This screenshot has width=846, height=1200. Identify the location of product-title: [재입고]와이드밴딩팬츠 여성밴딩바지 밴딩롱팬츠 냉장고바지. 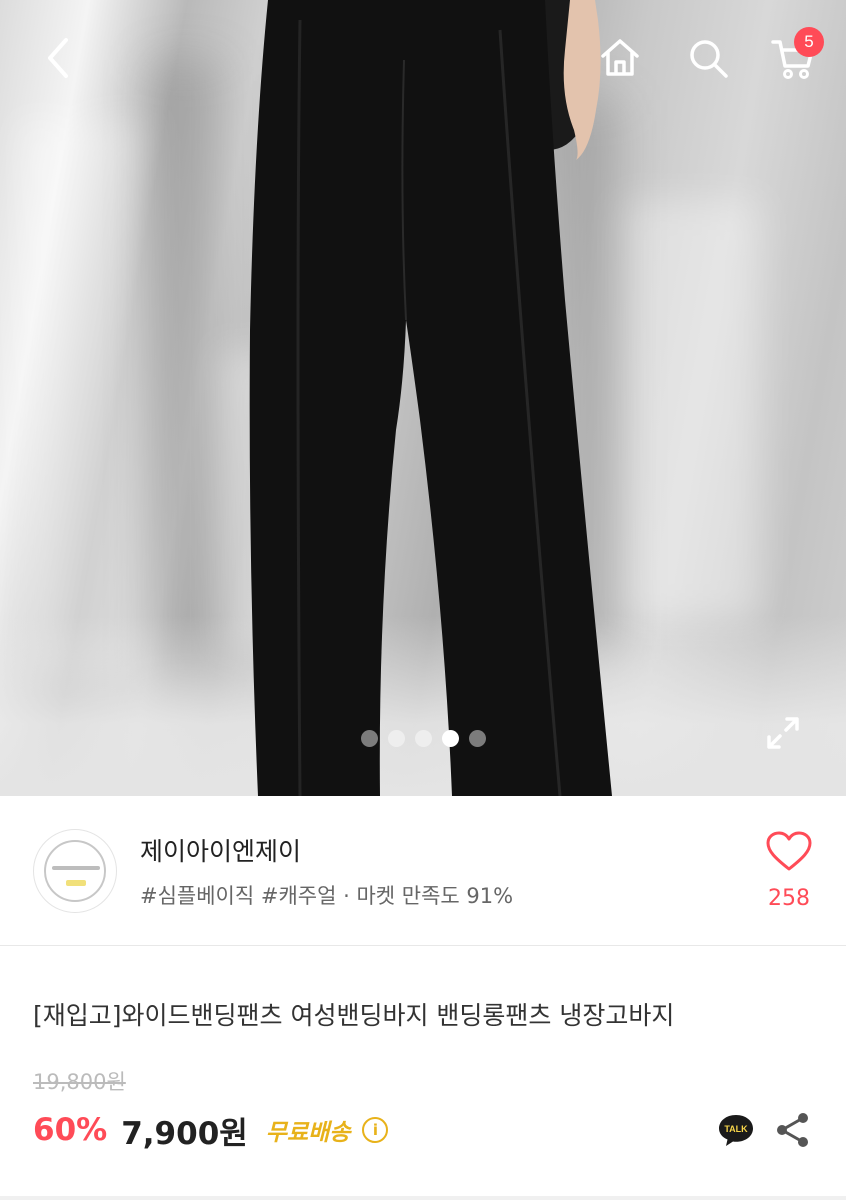
(354, 1015).